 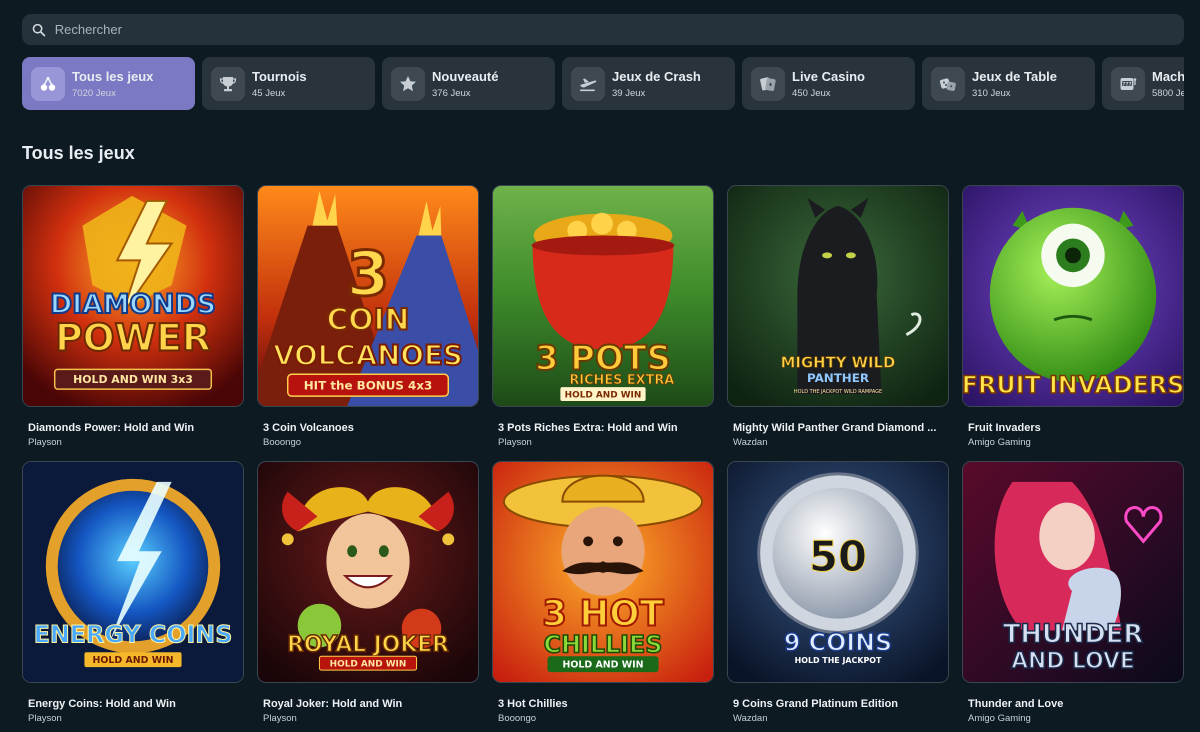 I want to click on category-name: Machines, so click(x=1168, y=76).